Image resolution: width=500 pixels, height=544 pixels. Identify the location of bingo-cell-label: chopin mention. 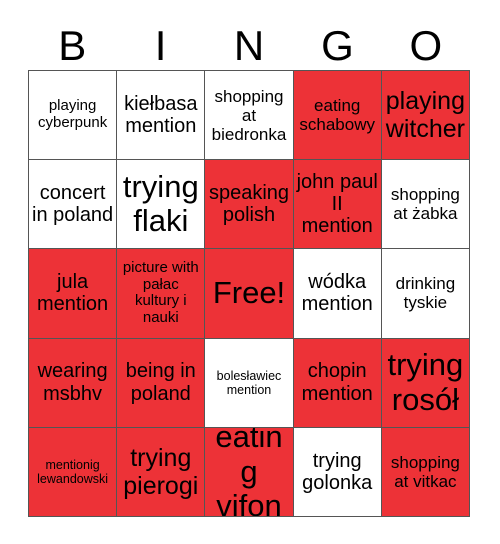
(337, 382).